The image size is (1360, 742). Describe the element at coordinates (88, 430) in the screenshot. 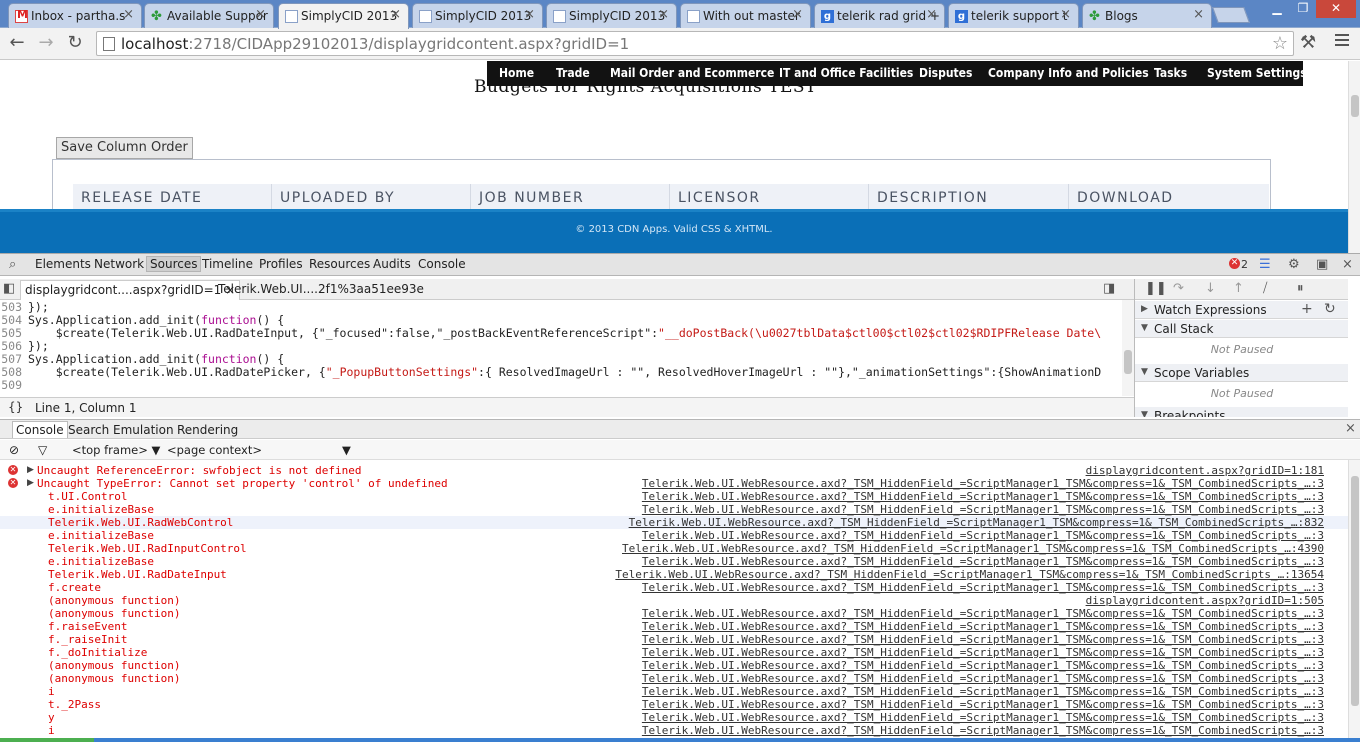

I see `drawer-tab-search: Search` at that location.